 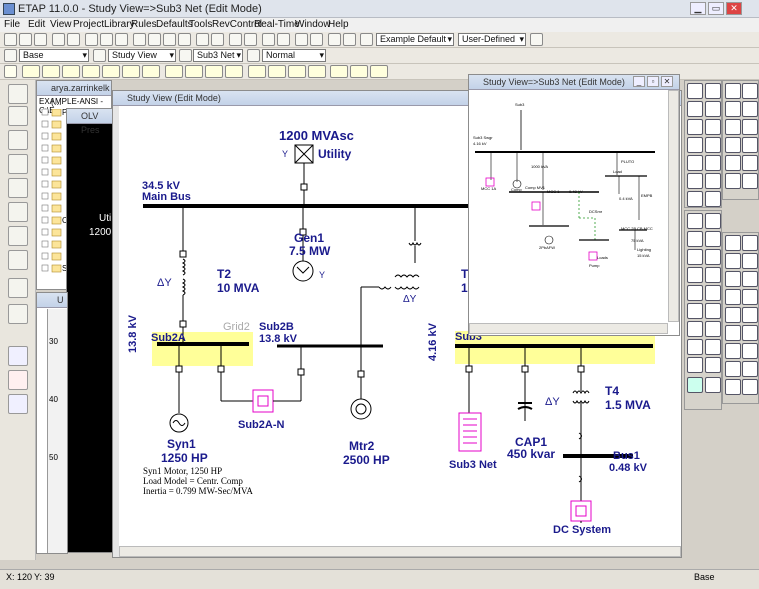 I want to click on one-line-icon, so click(x=18, y=94).